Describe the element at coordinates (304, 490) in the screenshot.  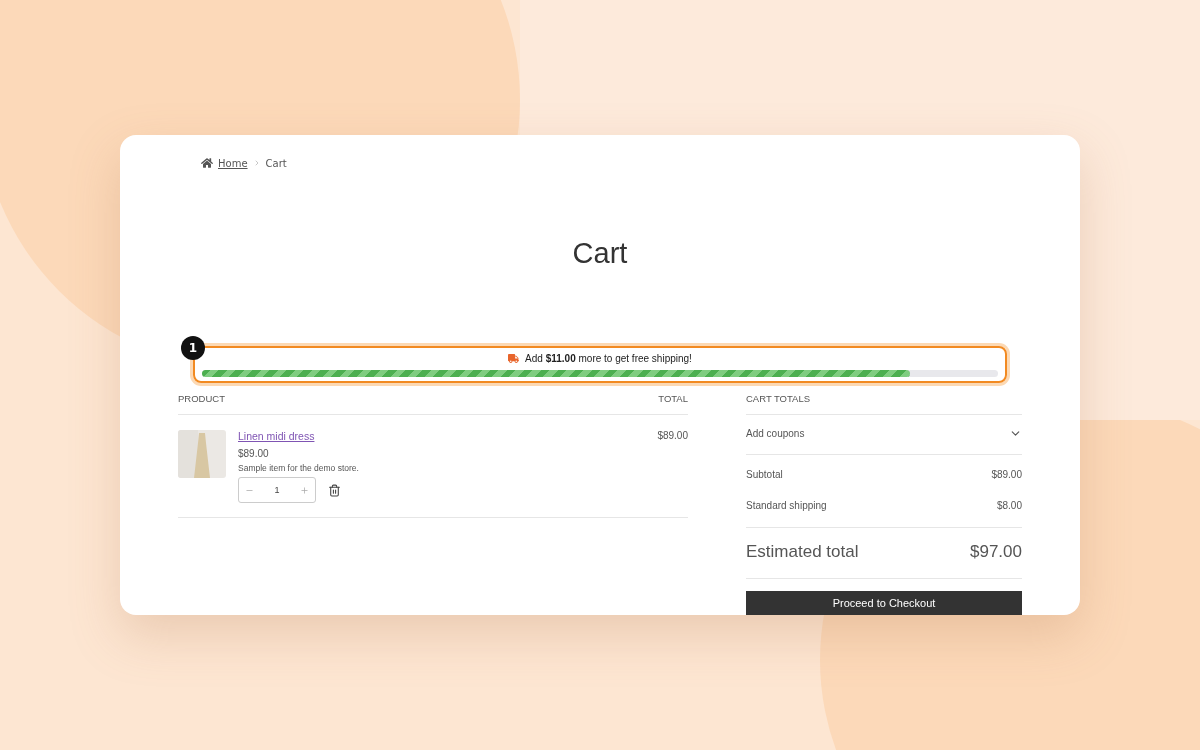
I see `plus-icon` at that location.